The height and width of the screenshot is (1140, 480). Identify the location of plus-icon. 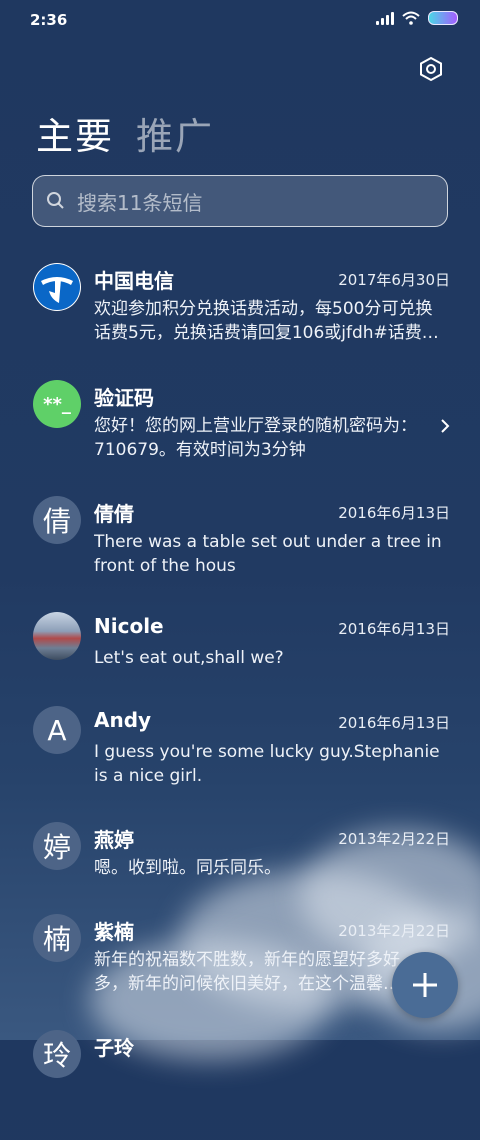
(425, 985).